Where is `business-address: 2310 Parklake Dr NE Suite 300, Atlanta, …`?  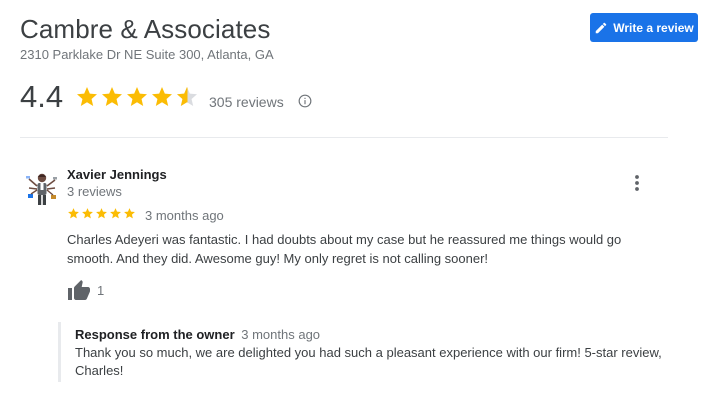 business-address: 2310 Parklake Dr NE Suite 300, Atlanta, … is located at coordinates (147, 54).